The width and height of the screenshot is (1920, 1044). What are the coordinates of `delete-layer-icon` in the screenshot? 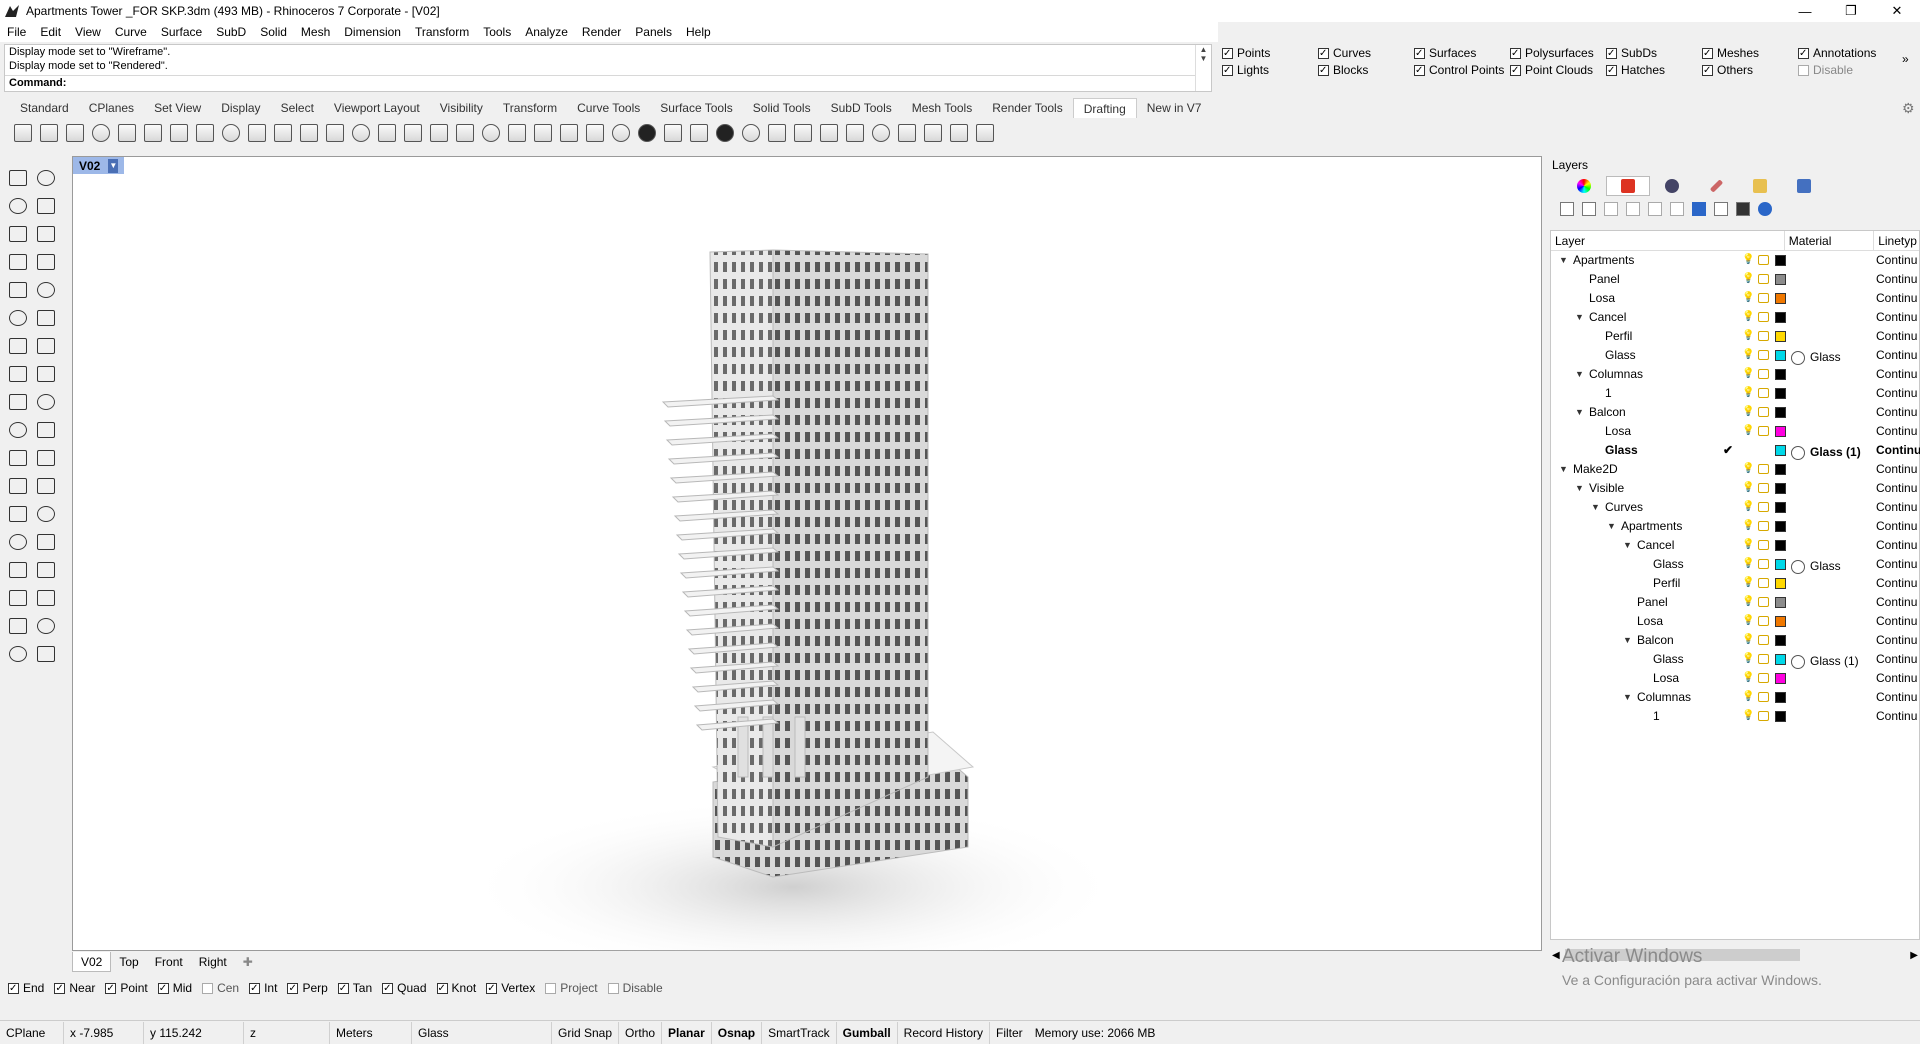 It's located at (1611, 209).